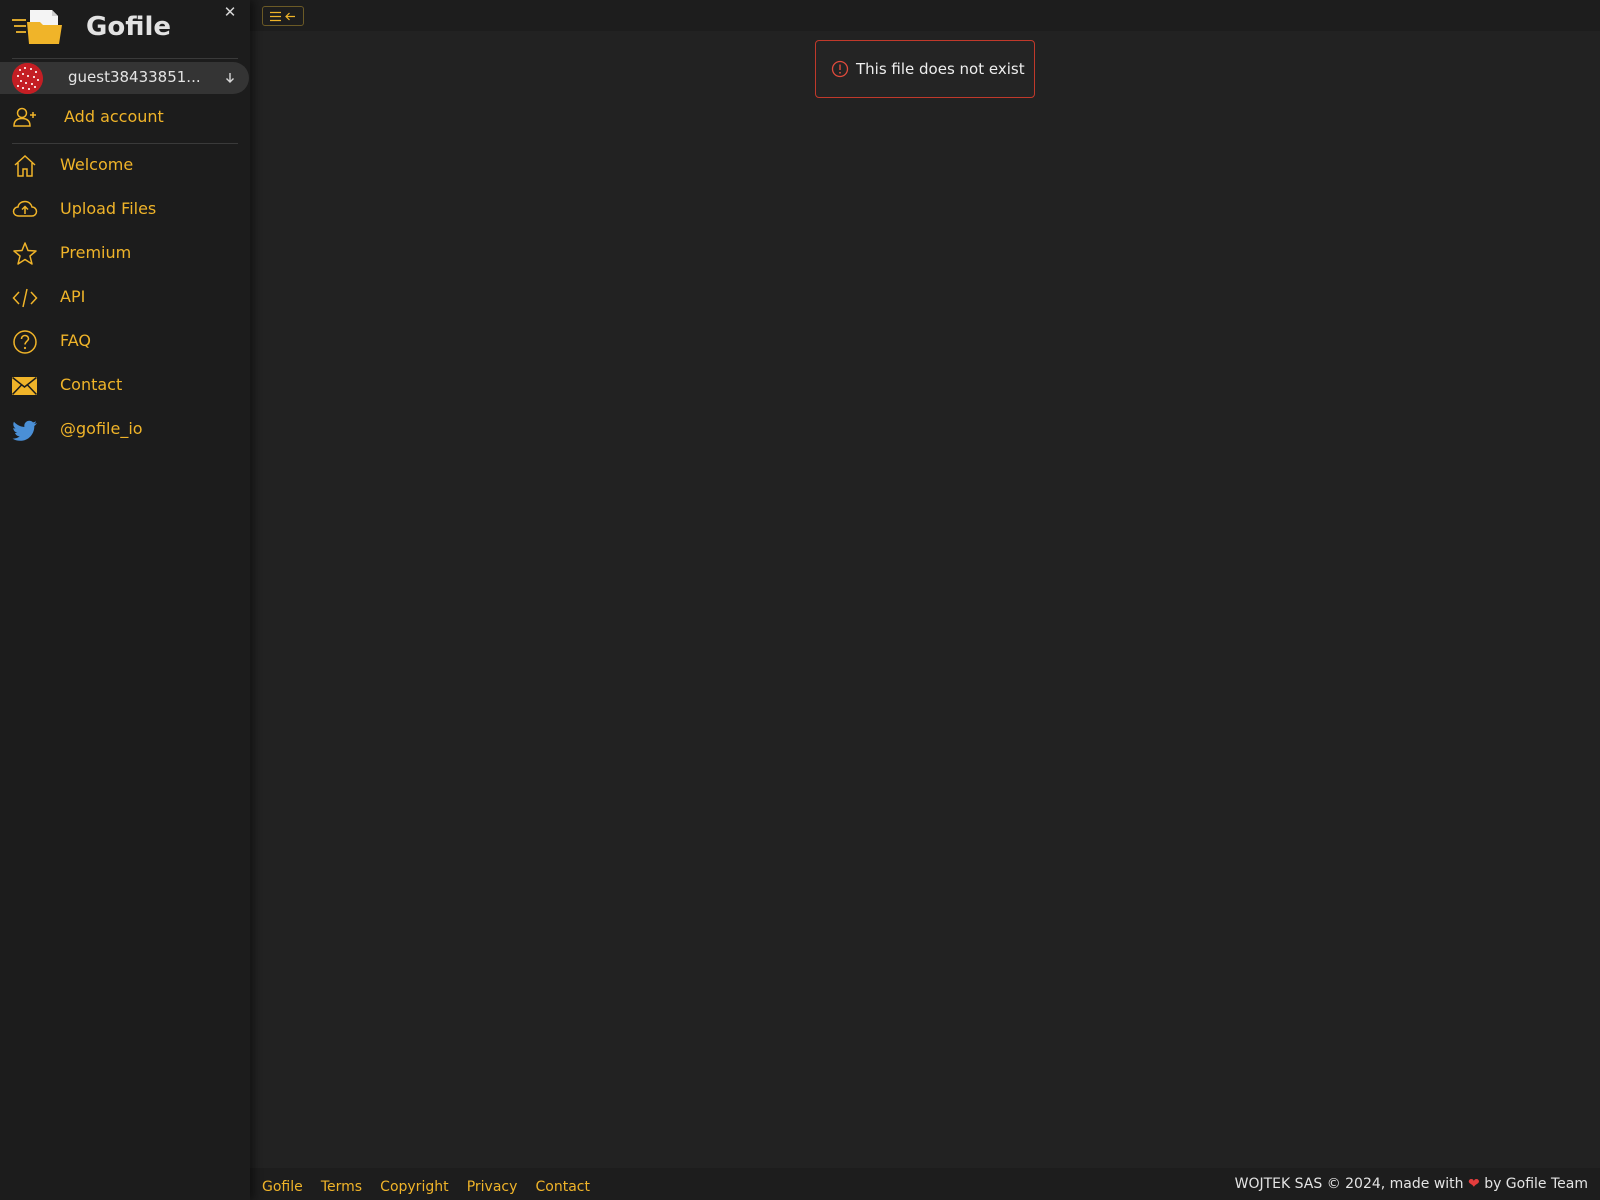 Image resolution: width=1600 pixels, height=1200 pixels. Describe the element at coordinates (75, 340) in the screenshot. I see `sidebar-item-label: FAQ` at that location.